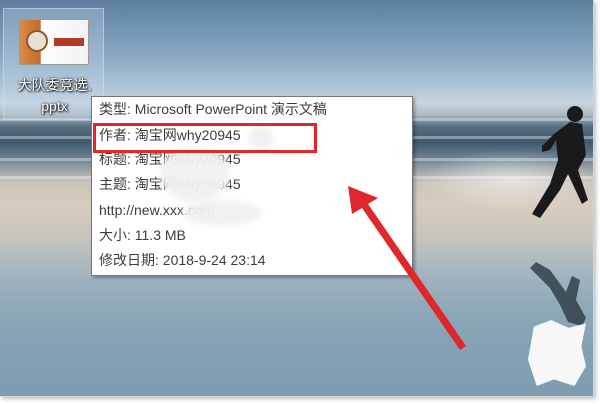  What do you see at coordinates (407, 268) in the screenshot?
I see `red-arrow-icon` at bounding box center [407, 268].